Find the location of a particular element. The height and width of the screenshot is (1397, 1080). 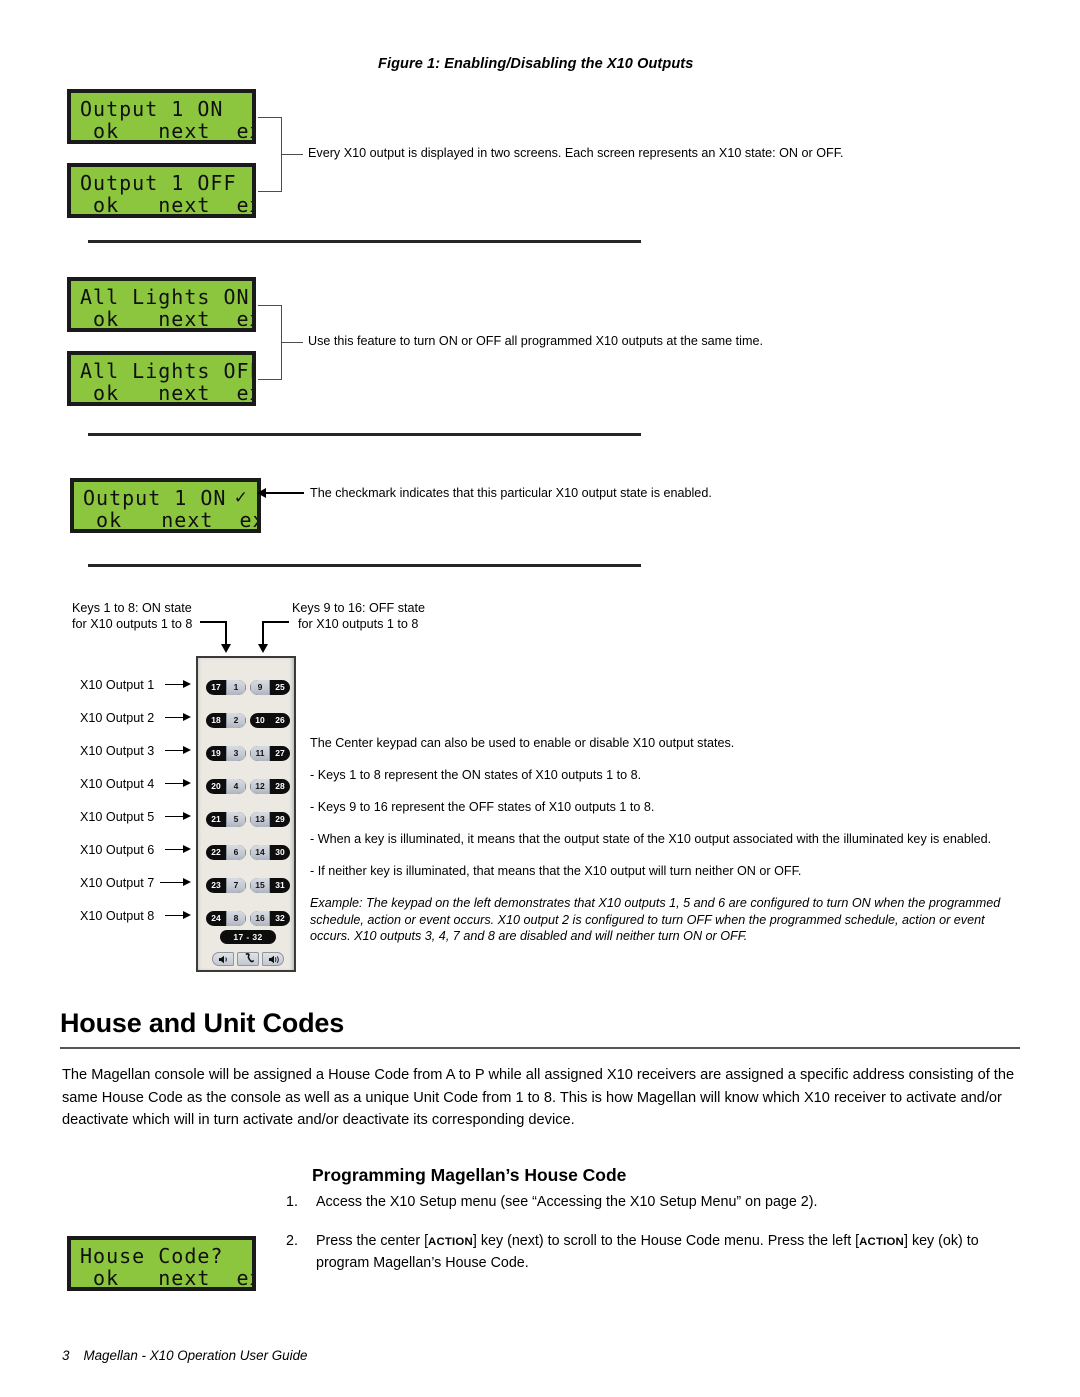

keypad-key-off-3: 11 27 is located at coordinates (270, 753).